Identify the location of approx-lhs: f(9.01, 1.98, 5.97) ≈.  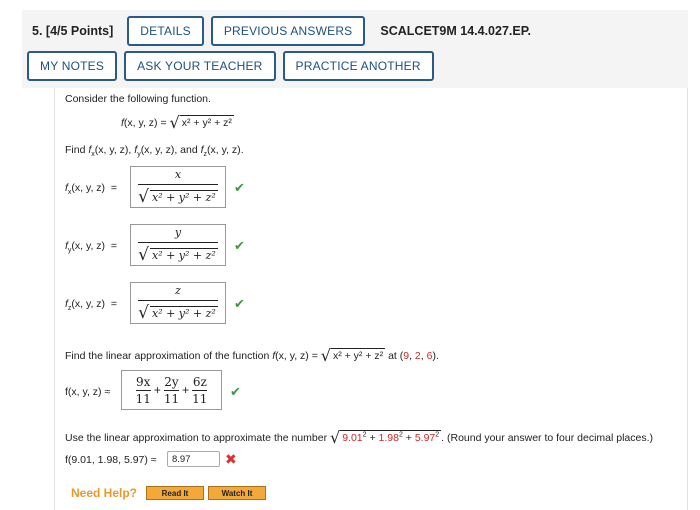
(111, 460).